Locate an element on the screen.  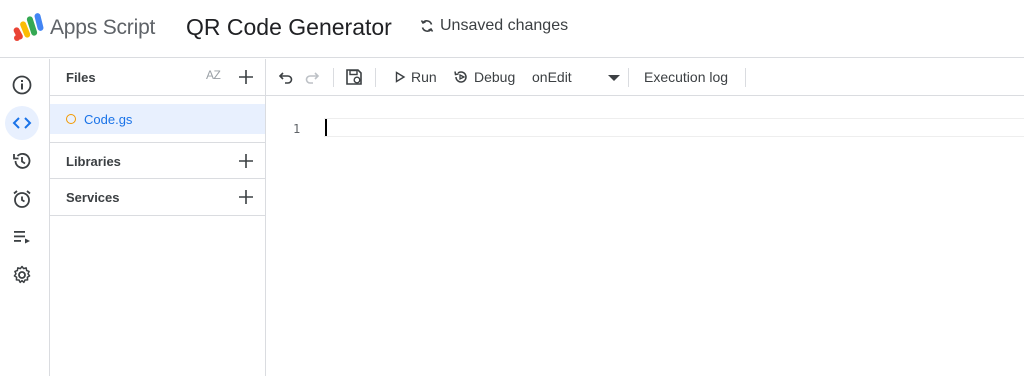
save-button is located at coordinates (354, 77).